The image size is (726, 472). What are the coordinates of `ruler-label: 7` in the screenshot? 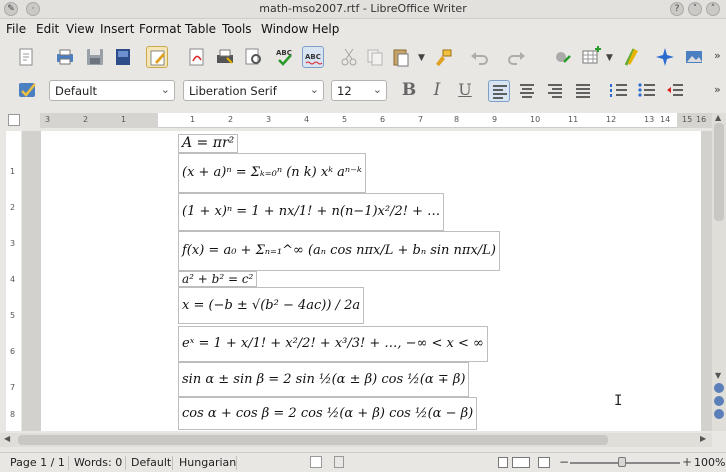 It's located at (421, 119).